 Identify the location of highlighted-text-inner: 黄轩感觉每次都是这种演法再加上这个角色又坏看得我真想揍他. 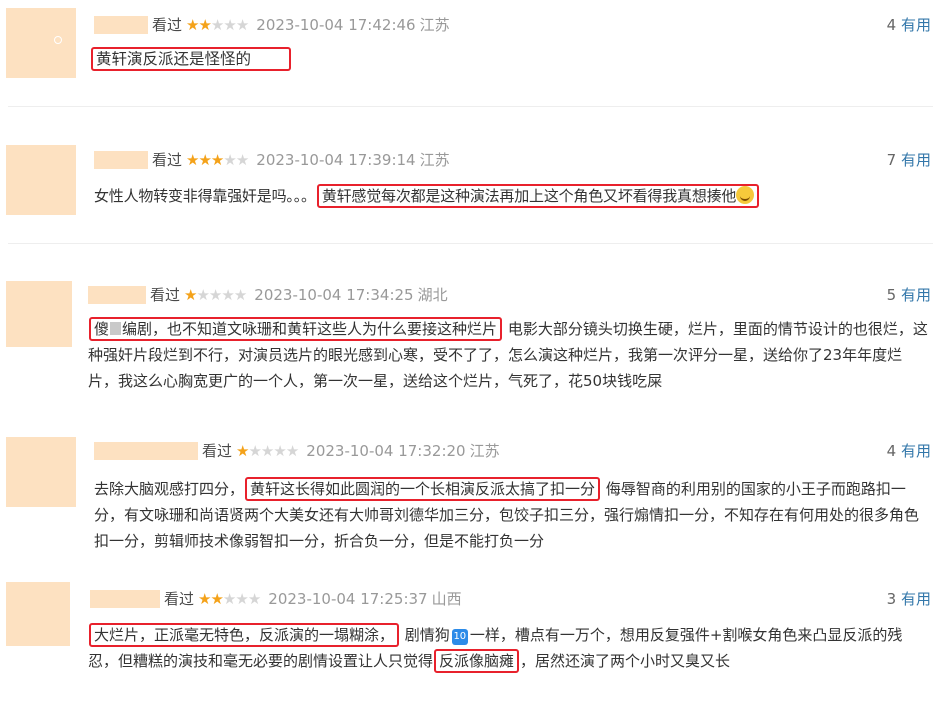
(529, 196).